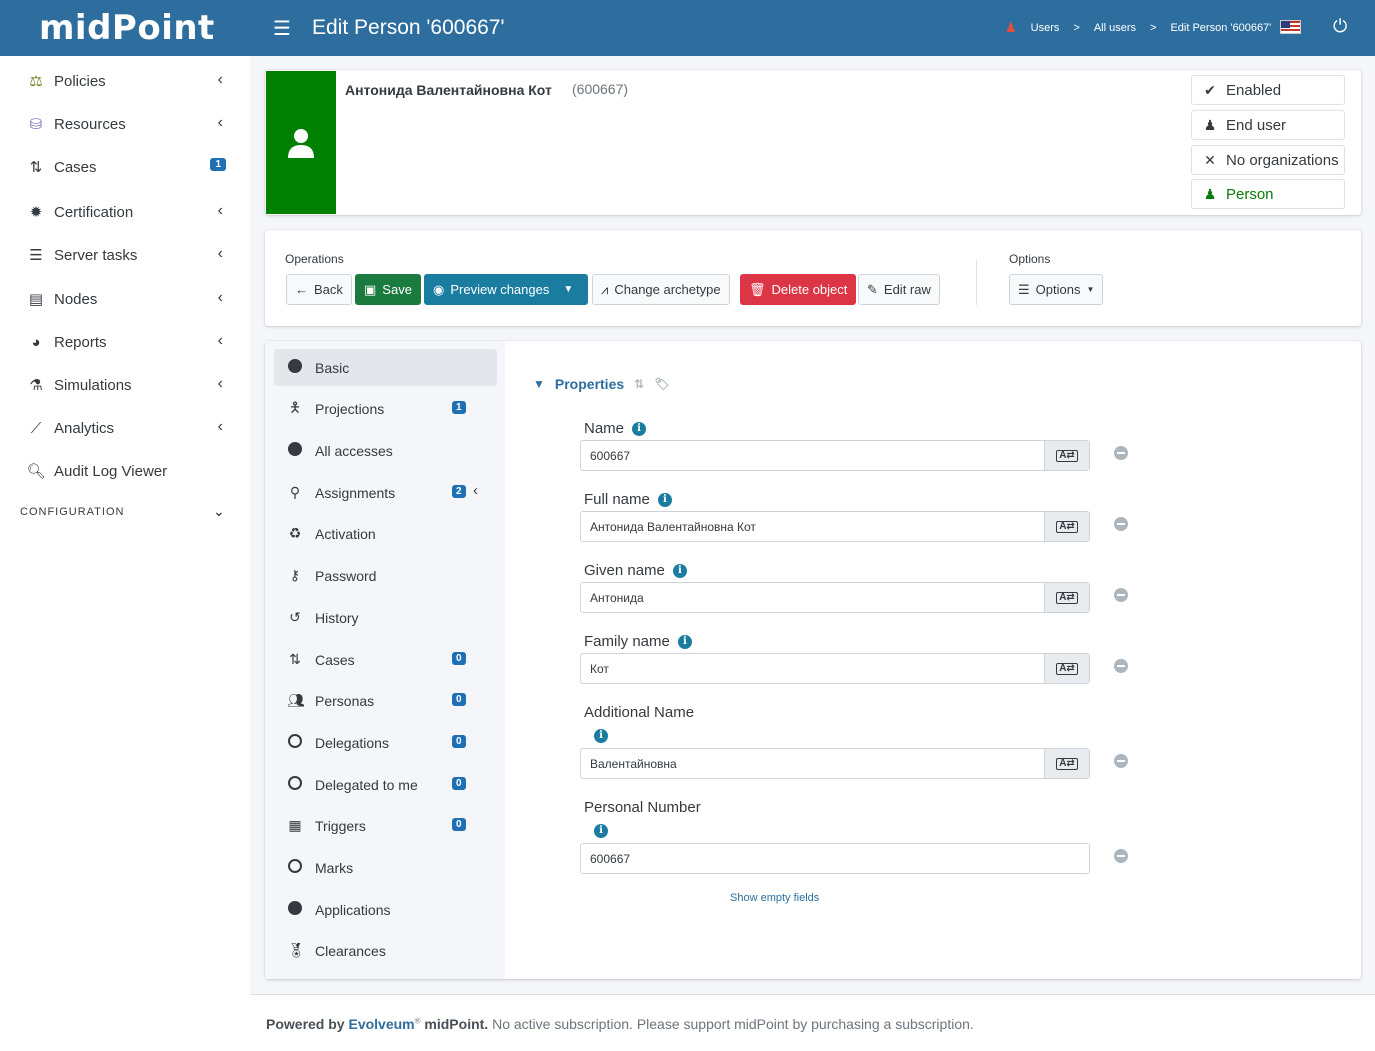 The height and width of the screenshot is (1051, 1375). Describe the element at coordinates (385, 825) in the screenshot. I see `tab-triggers: ▦ Triggers 0` at that location.